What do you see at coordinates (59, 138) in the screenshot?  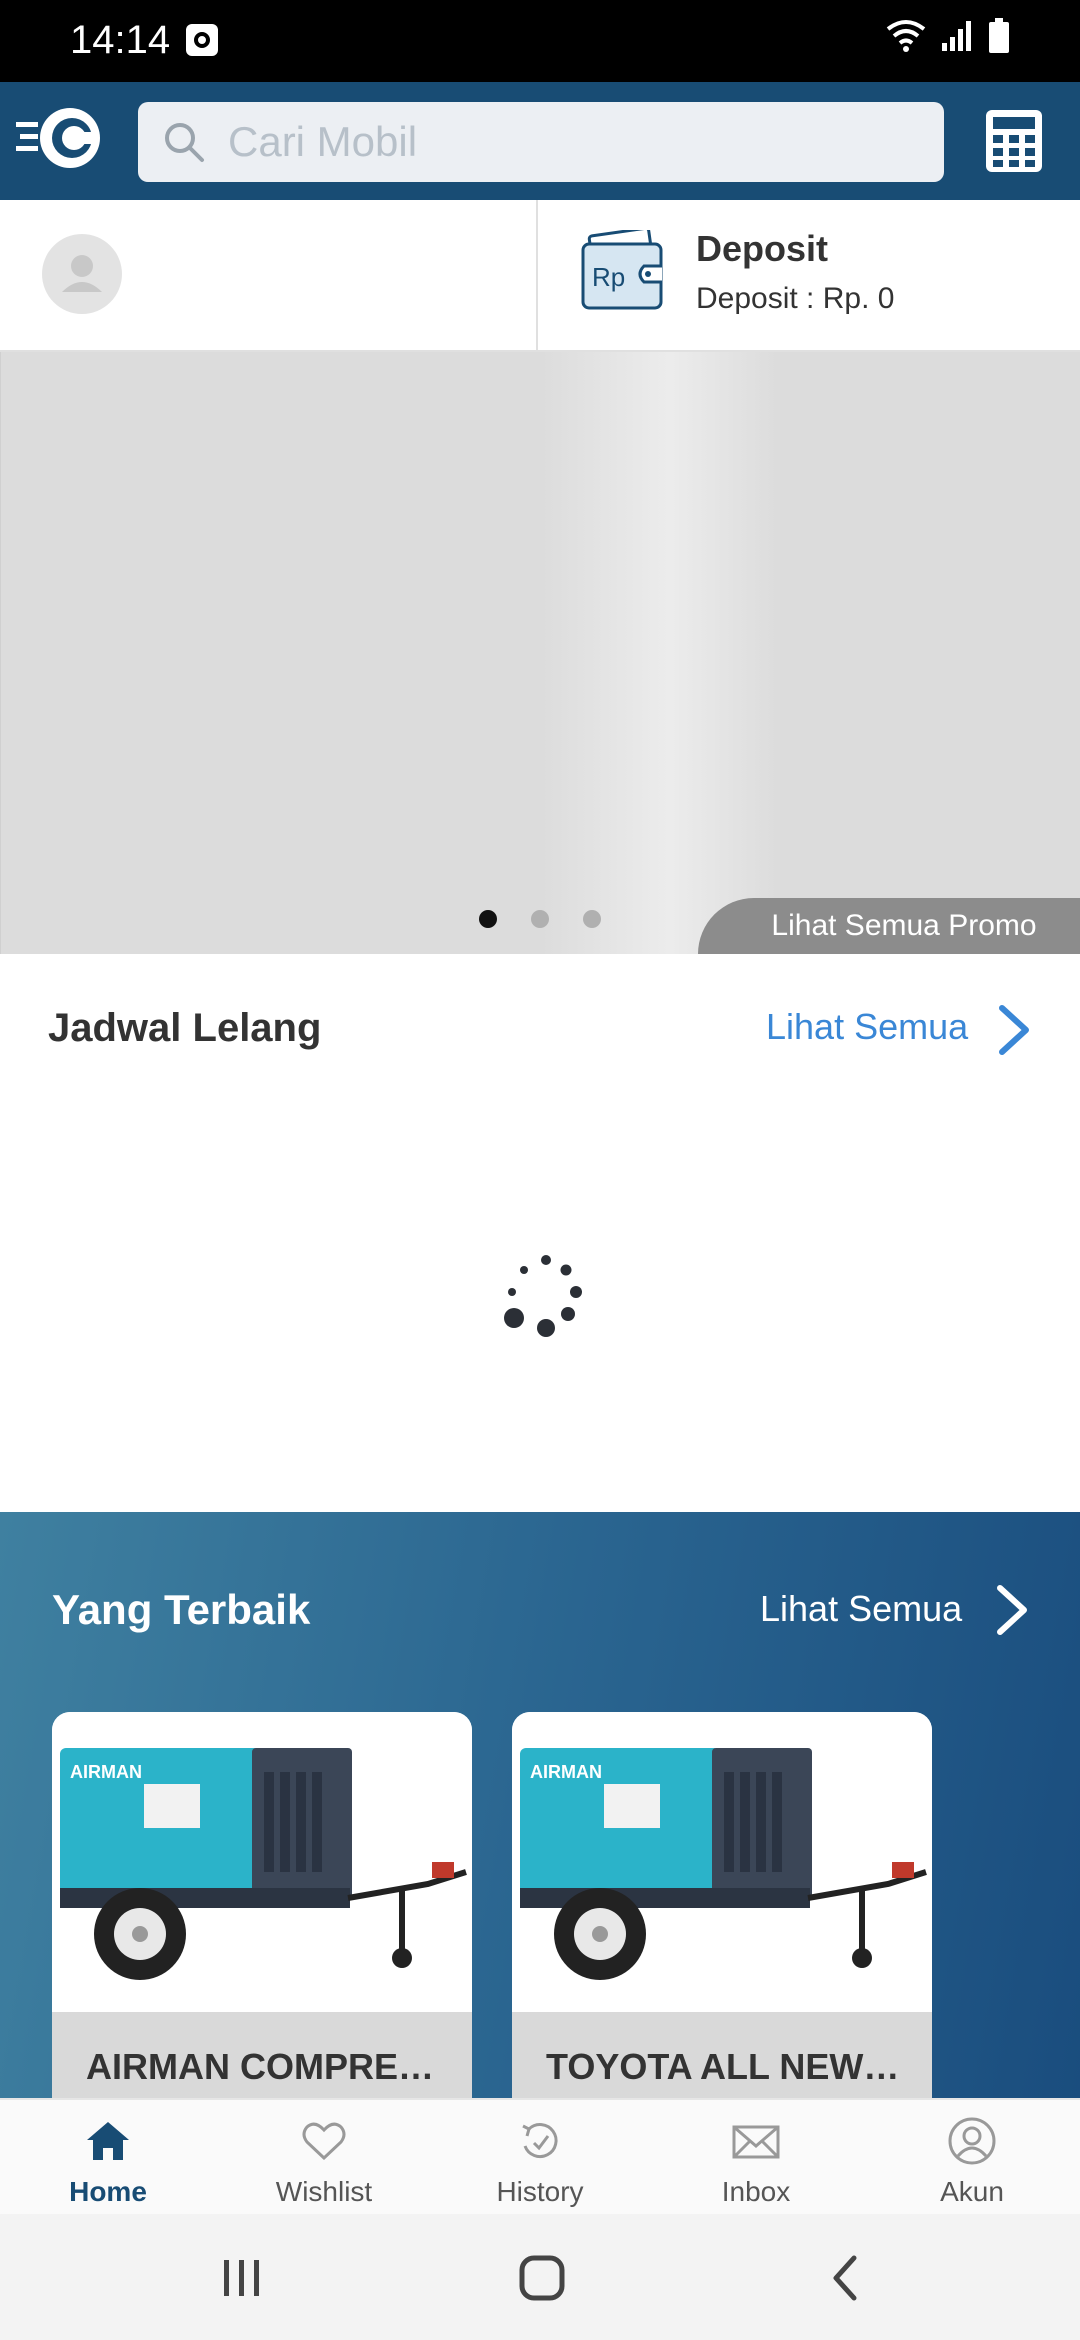 I see `app-logo-icon` at bounding box center [59, 138].